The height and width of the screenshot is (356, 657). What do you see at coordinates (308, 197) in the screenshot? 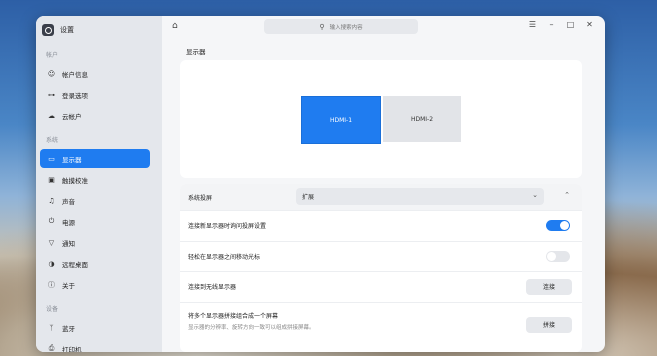
I see `projection-mode-value: 扩展` at bounding box center [308, 197].